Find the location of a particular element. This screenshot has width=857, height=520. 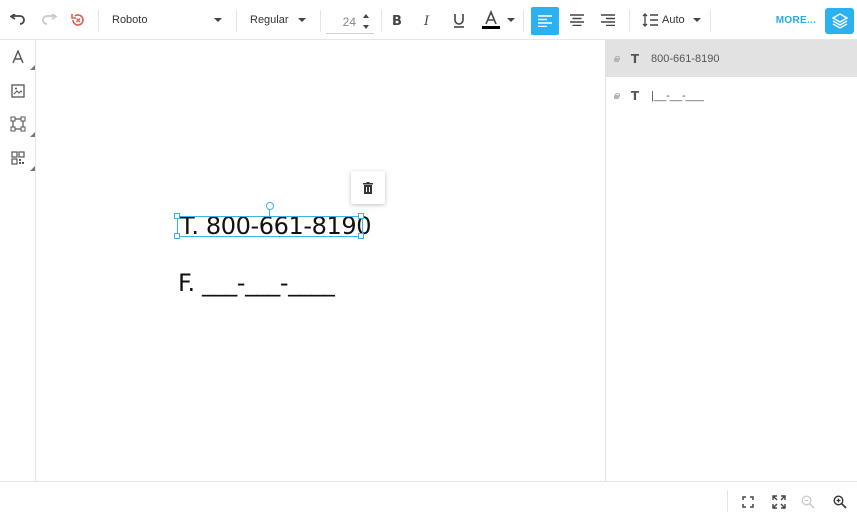

svg-text: I is located at coordinates (426, 20).